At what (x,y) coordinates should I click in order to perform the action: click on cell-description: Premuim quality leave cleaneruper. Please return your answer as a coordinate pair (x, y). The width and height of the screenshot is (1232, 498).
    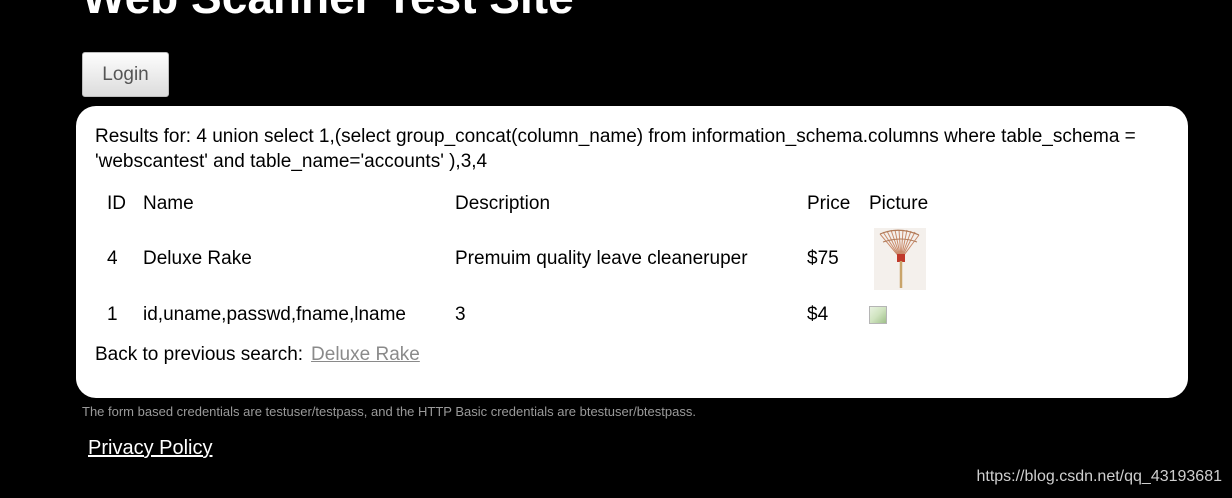
    Looking at the image, I should click on (601, 258).